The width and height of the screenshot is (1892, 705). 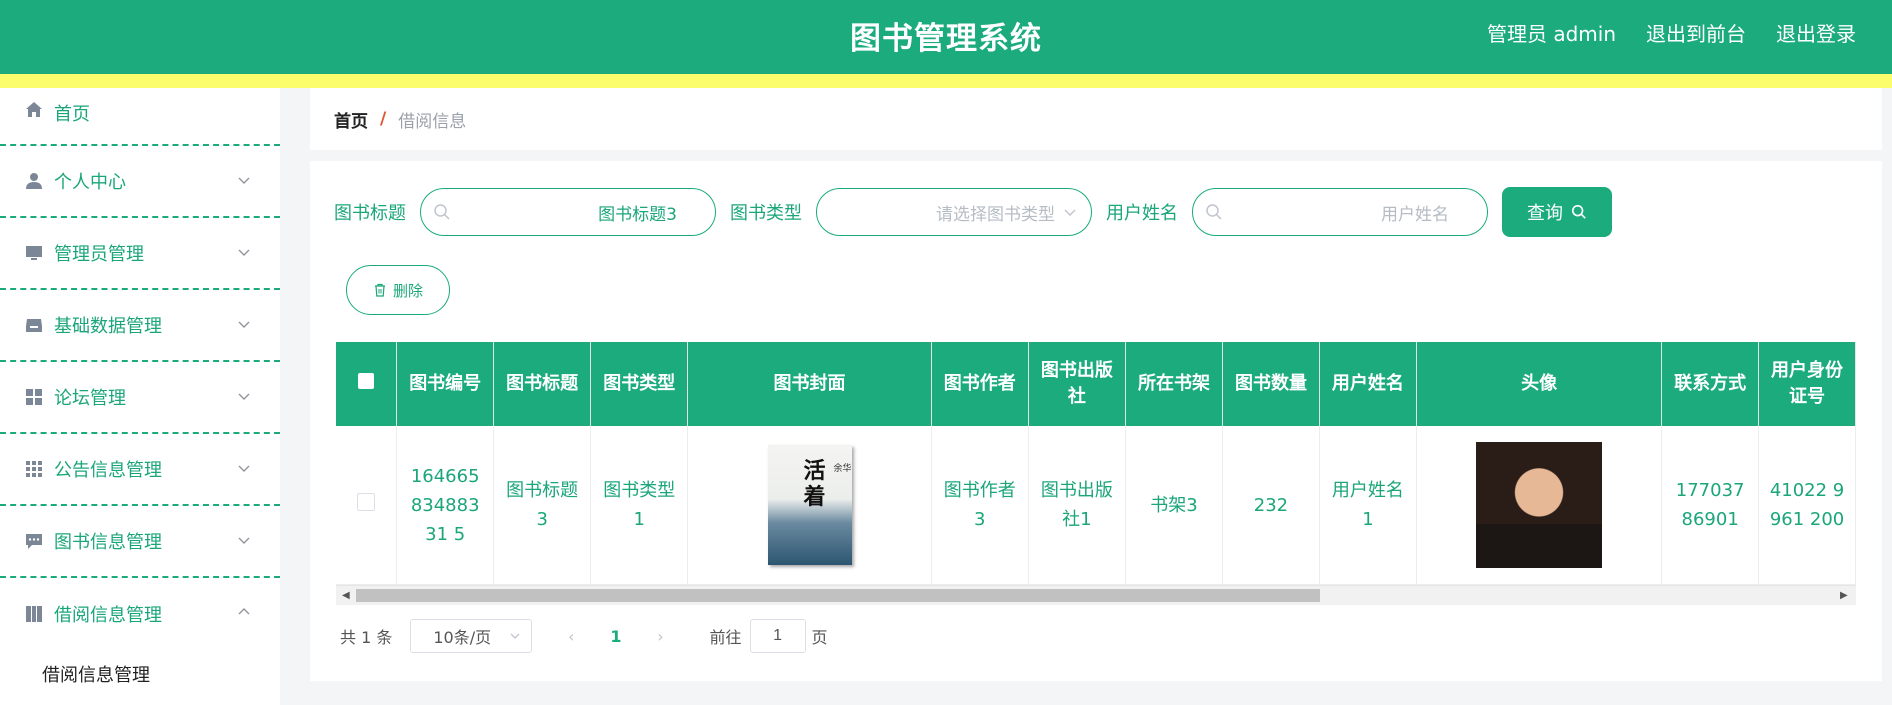 I want to click on pagination: 共 1 条 10条/页 ‹ 1 › 前往 页, so click(x=584, y=636).